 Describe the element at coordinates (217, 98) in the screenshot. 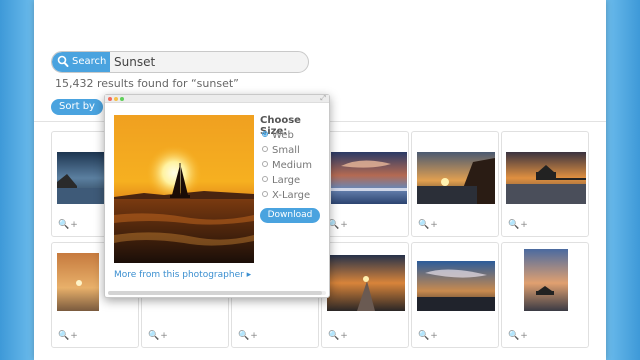

I see `popup-title-bar: ⤢` at that location.